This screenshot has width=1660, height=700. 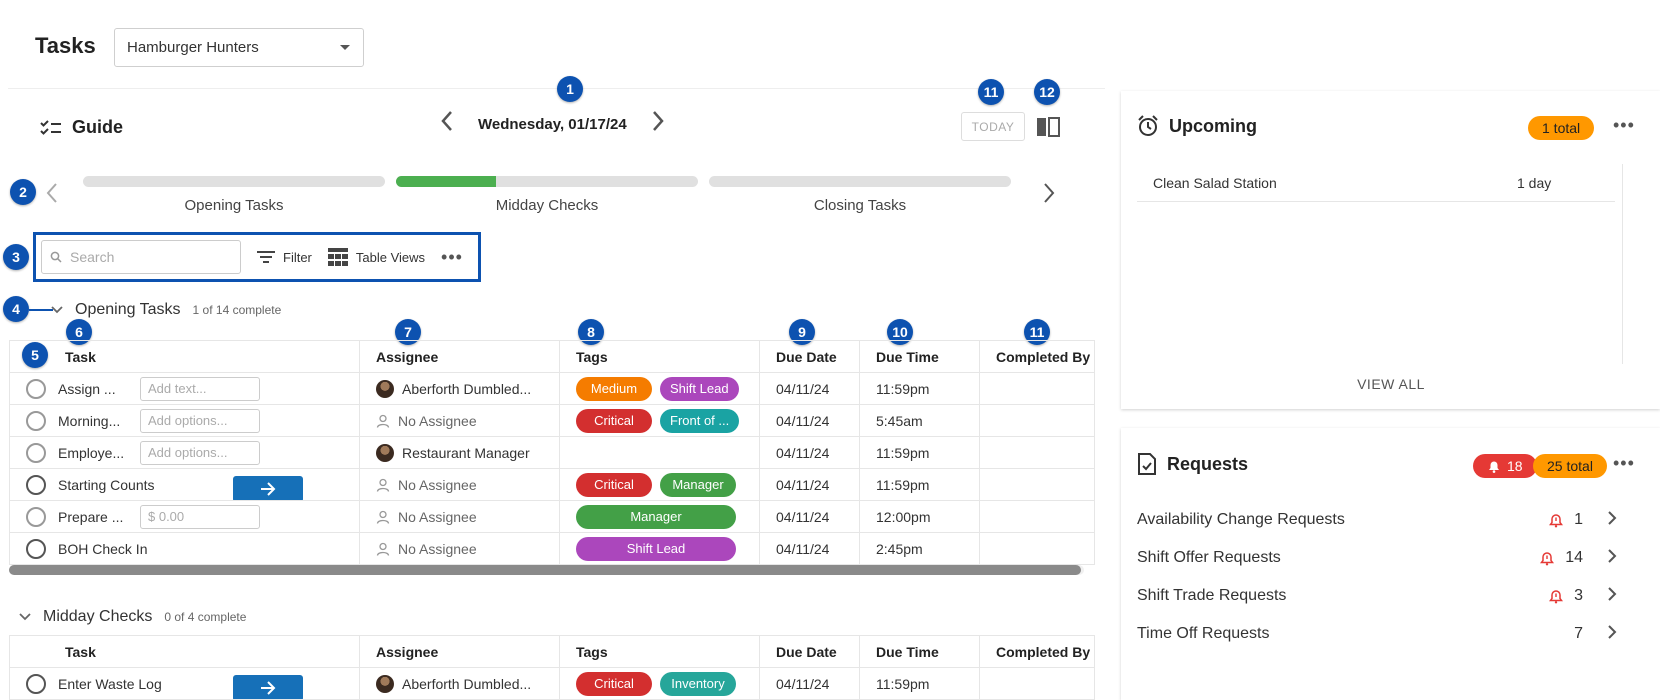 I want to click on upcoming-total-badge: 1 total, so click(x=1561, y=128).